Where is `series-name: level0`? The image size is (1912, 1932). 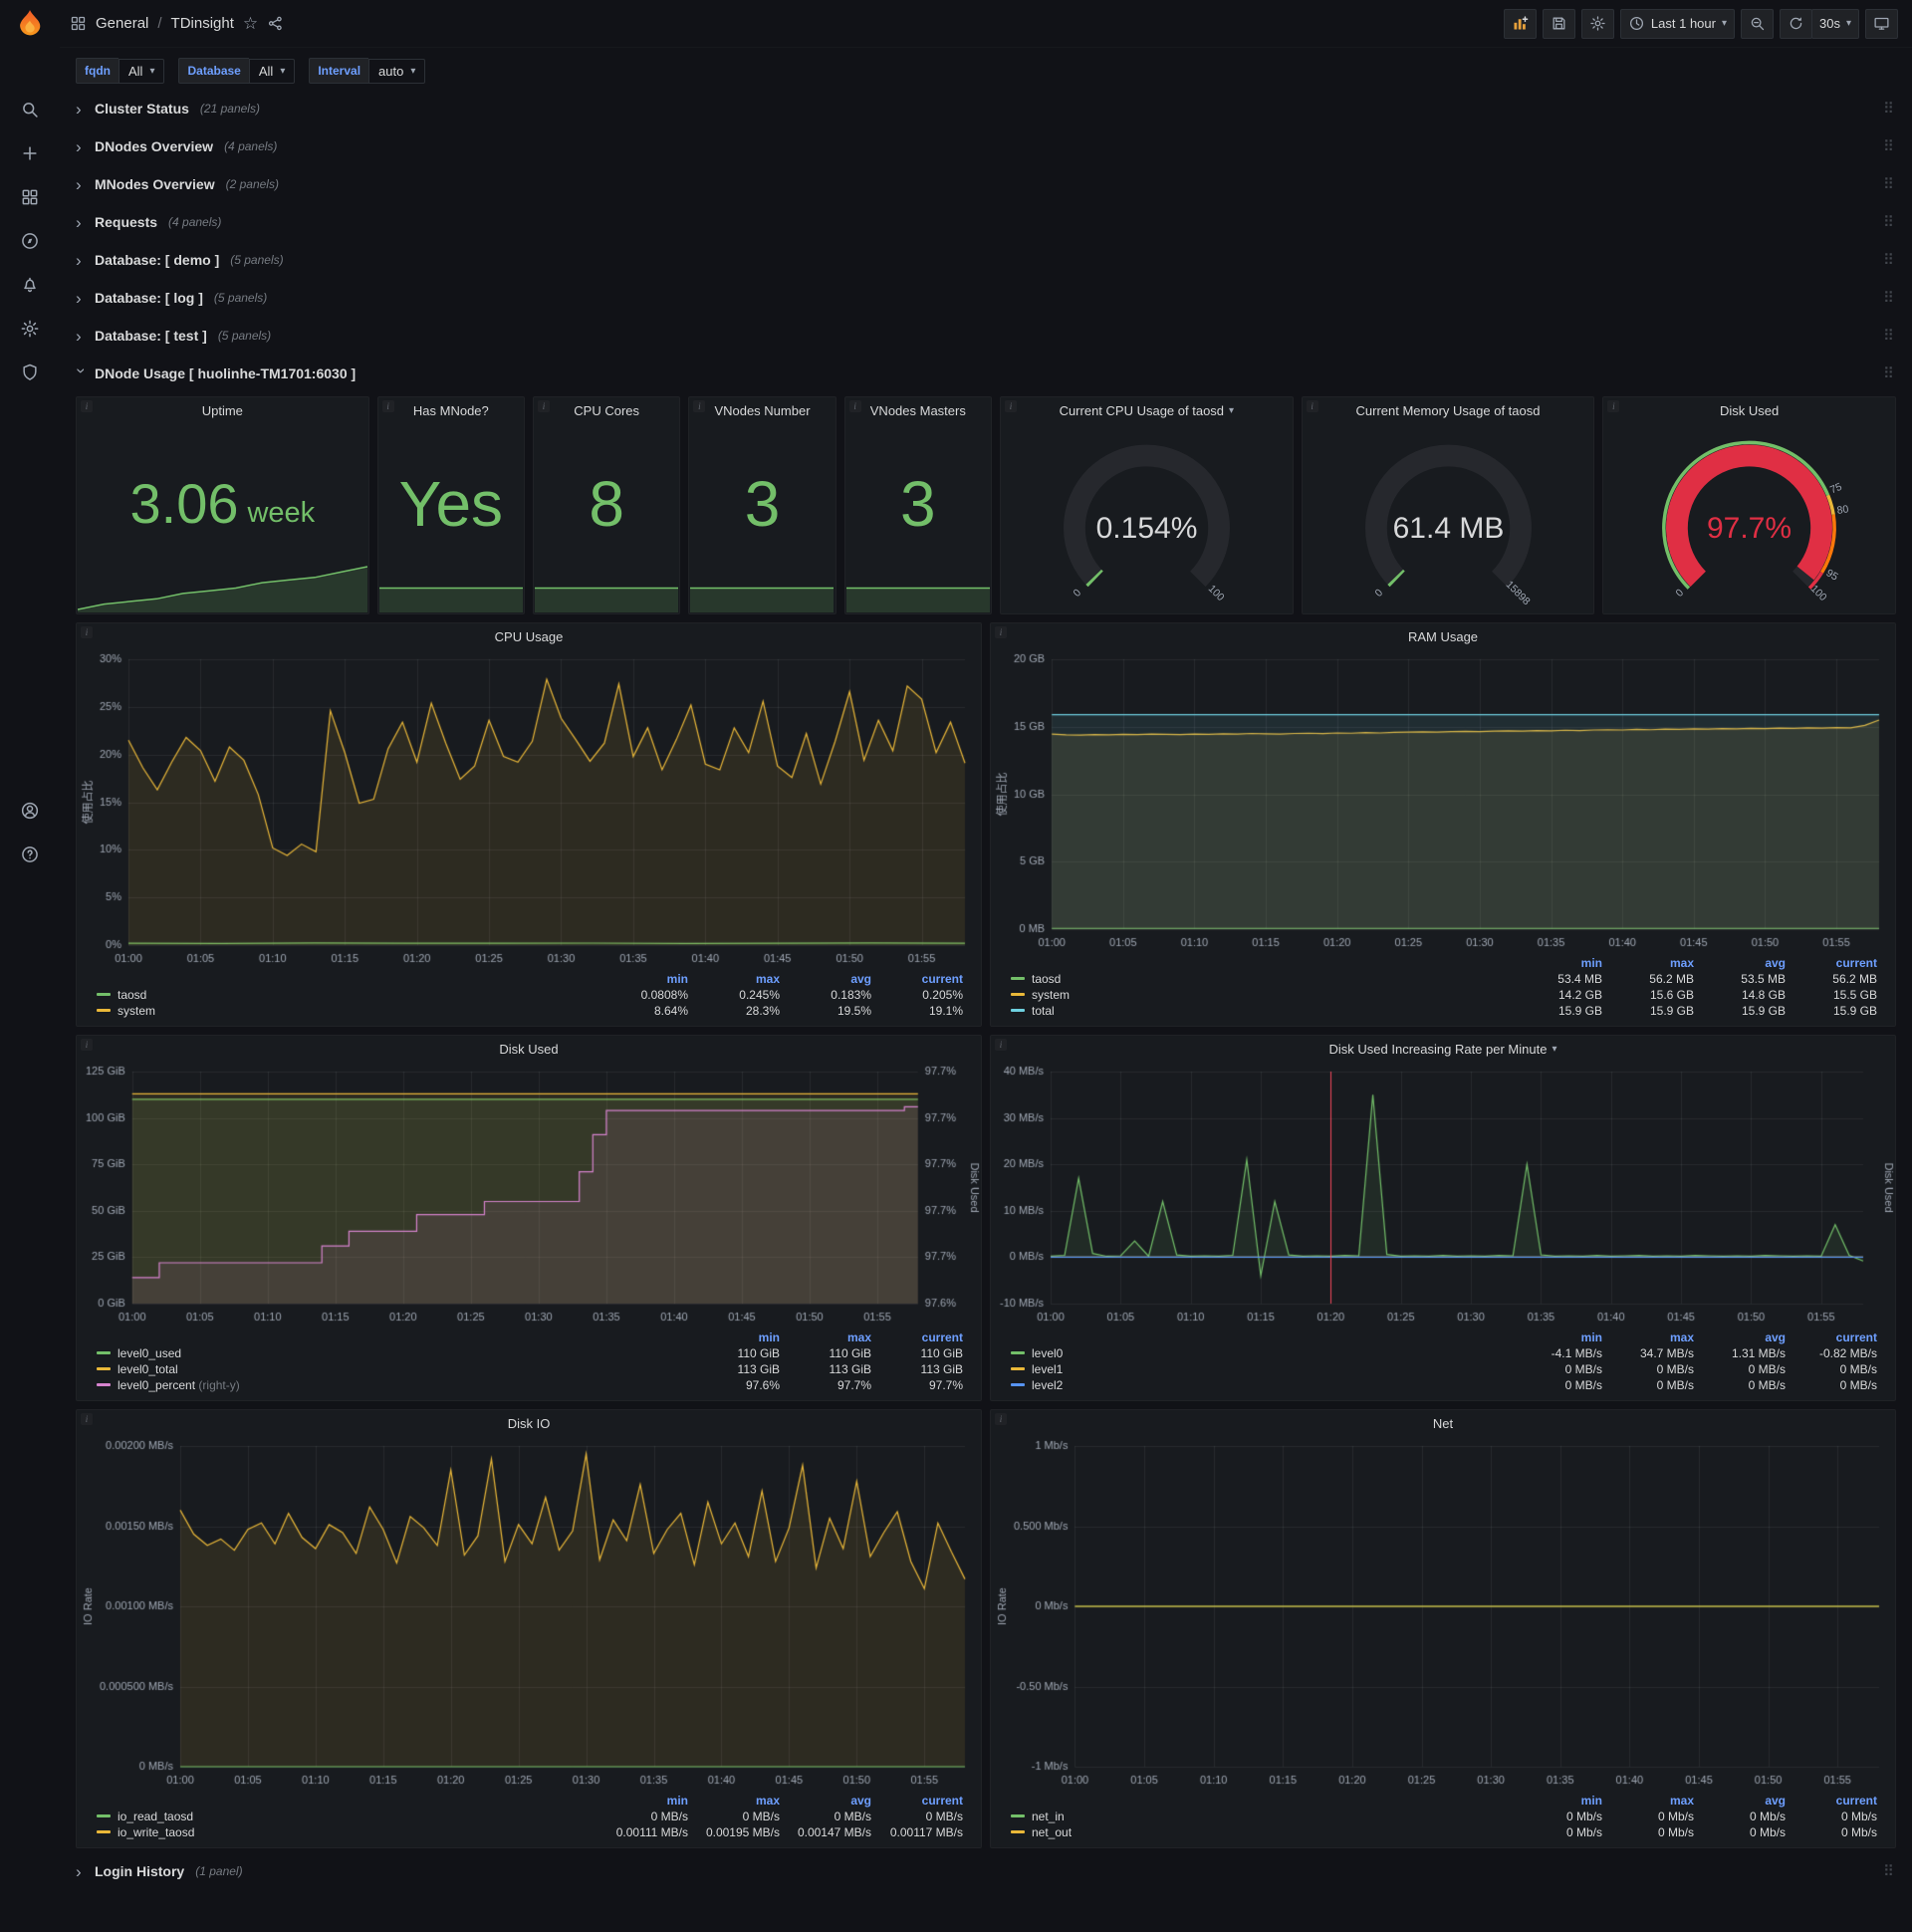
series-name: level0 is located at coordinates (1047, 1353).